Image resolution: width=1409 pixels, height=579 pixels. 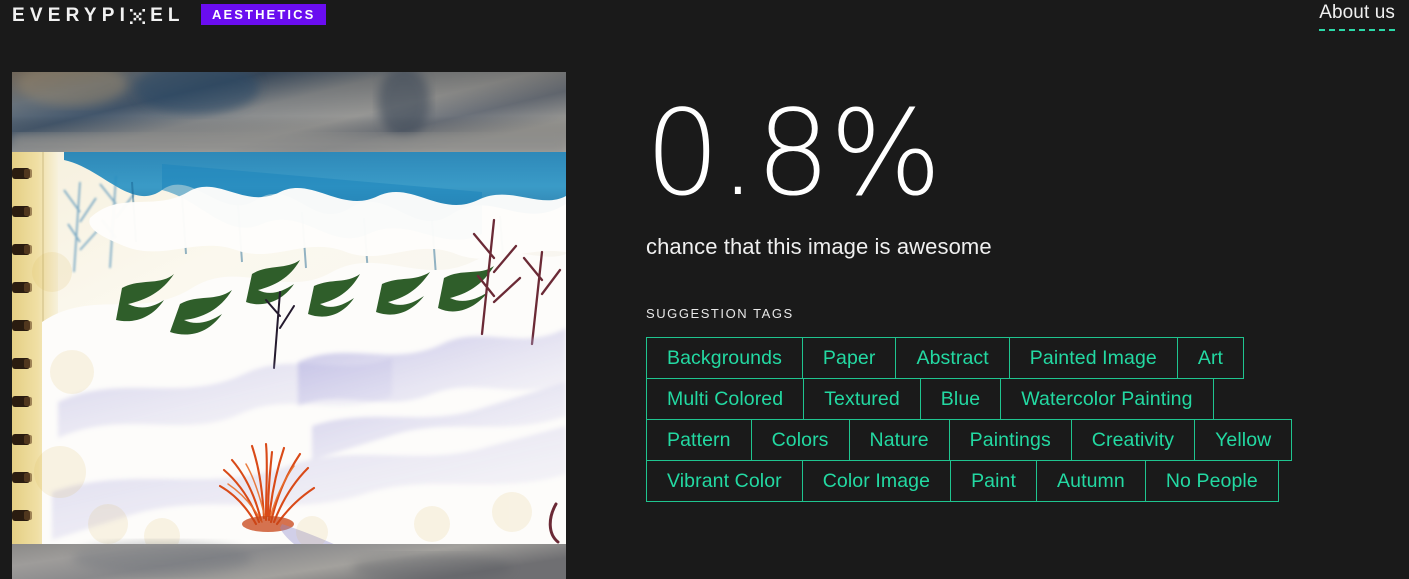 What do you see at coordinates (1107, 399) in the screenshot?
I see `tag-chip: Watercolor Painting` at bounding box center [1107, 399].